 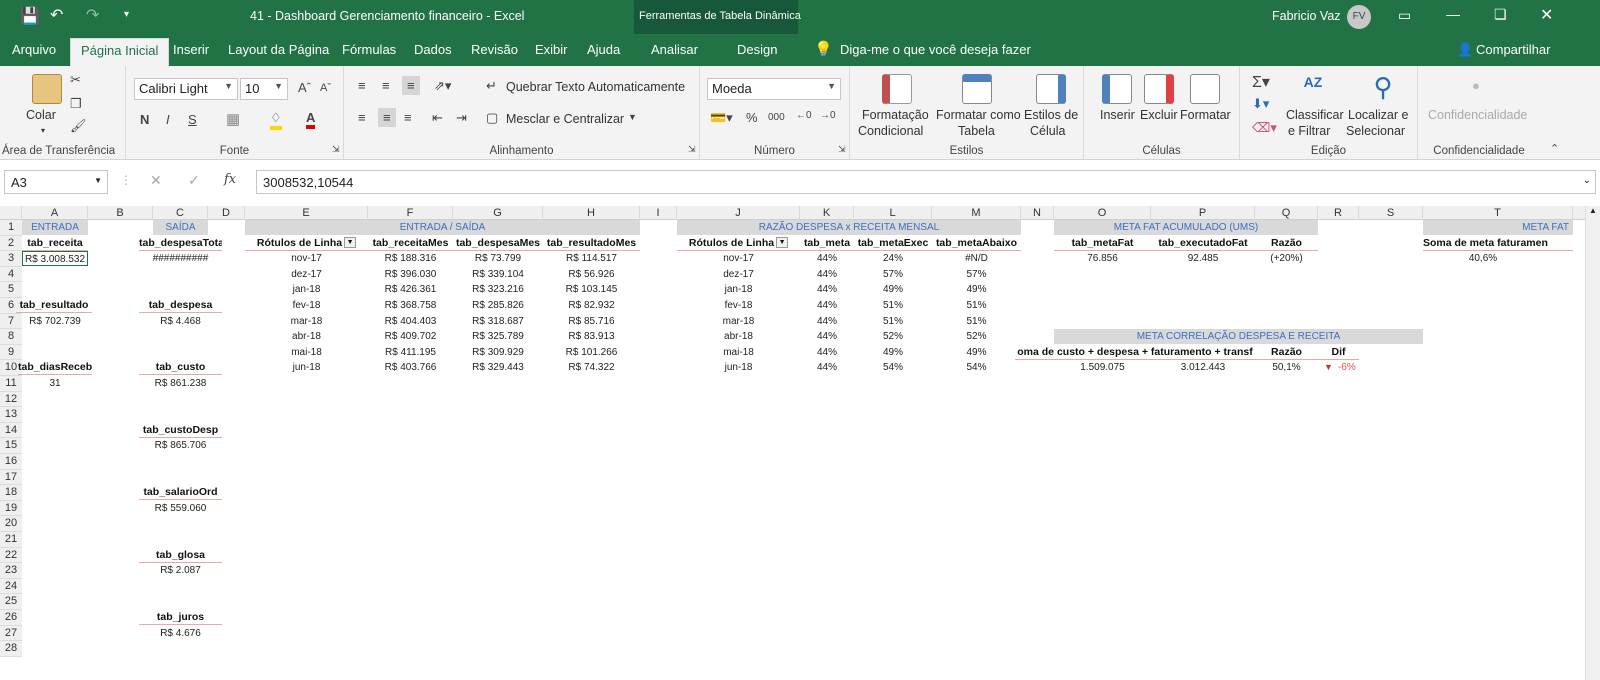 I want to click on saida-value: R$ 4.468, so click(x=180, y=321).